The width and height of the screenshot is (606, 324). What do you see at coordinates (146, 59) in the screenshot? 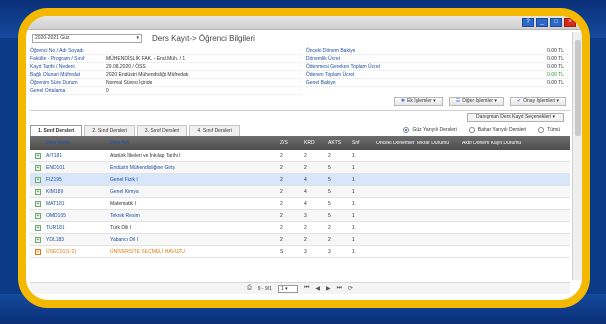
I see `info-value: MÜHENDİSLİK FAK. - End.Müh. / 1` at bounding box center [146, 59].